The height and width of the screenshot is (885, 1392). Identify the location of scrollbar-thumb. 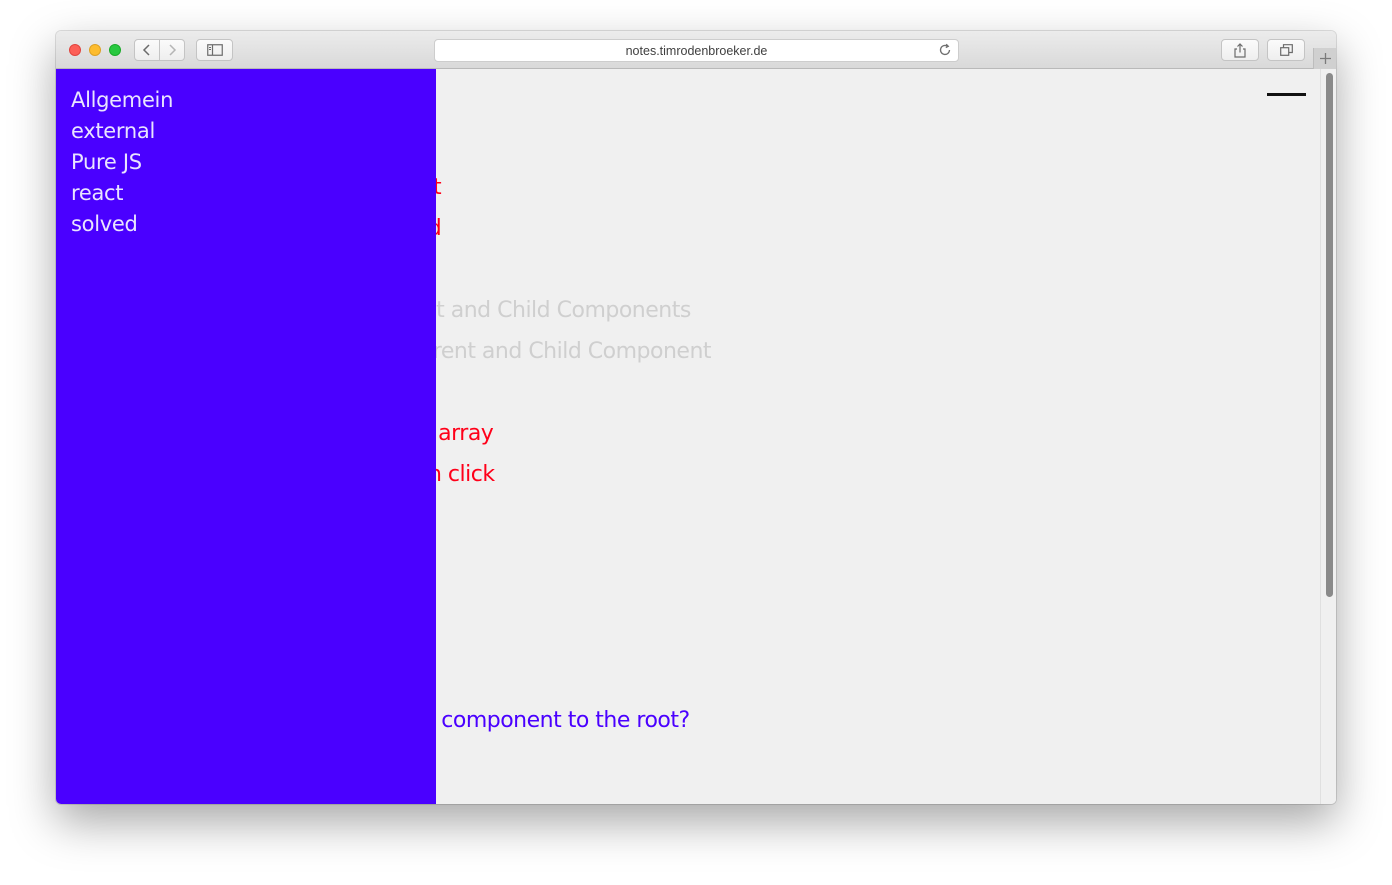
(1329, 335).